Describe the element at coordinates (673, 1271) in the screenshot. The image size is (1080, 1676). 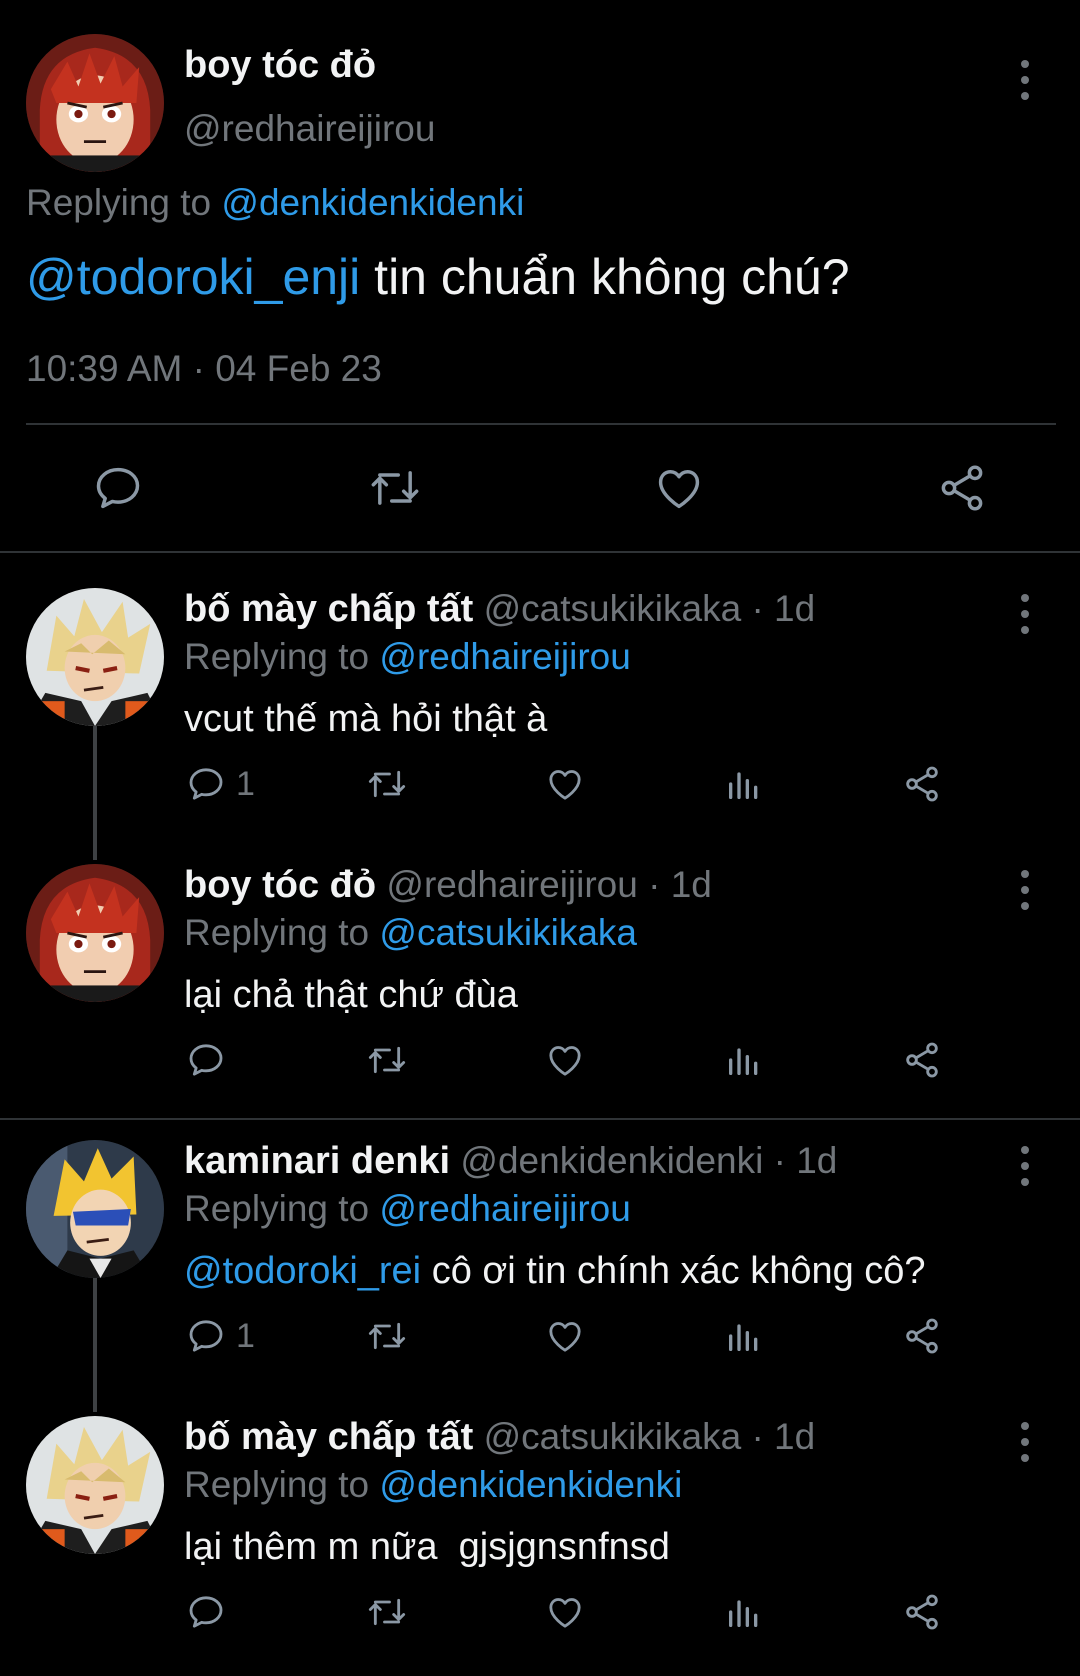
I see `tweet-body: cô ơi tin chính xác không cô?` at that location.